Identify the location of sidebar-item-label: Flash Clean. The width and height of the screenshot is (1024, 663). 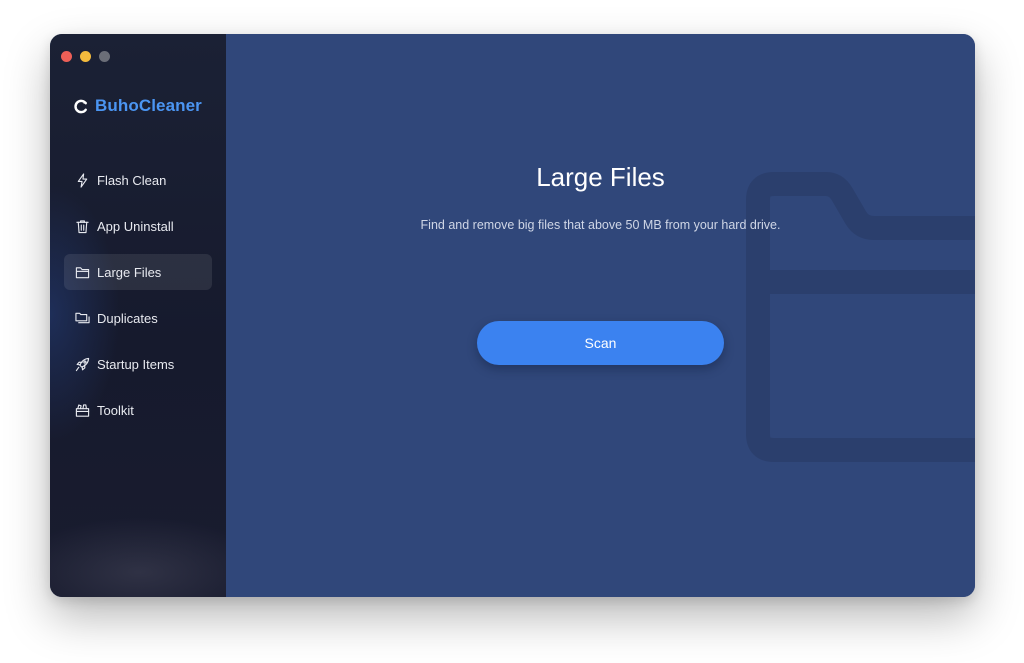
(132, 180).